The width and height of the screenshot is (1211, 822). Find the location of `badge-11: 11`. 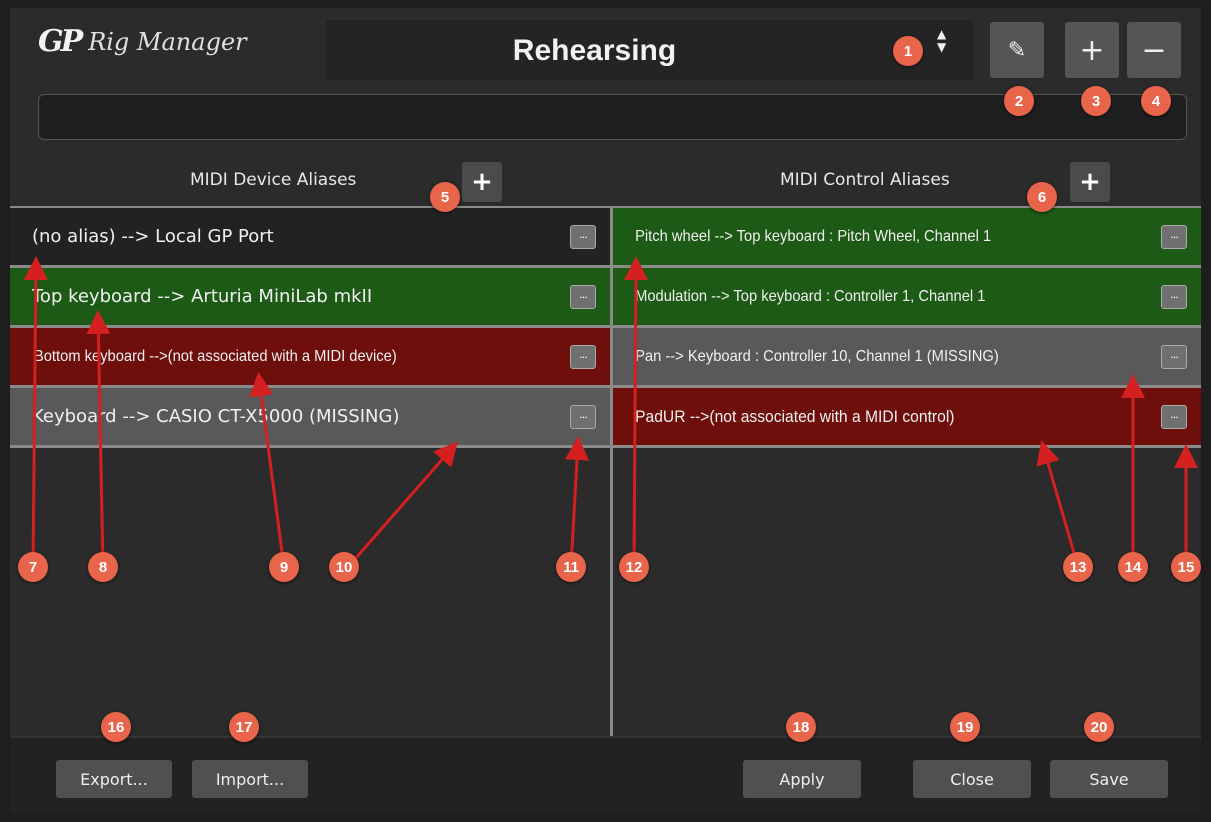

badge-11: 11 is located at coordinates (571, 567).